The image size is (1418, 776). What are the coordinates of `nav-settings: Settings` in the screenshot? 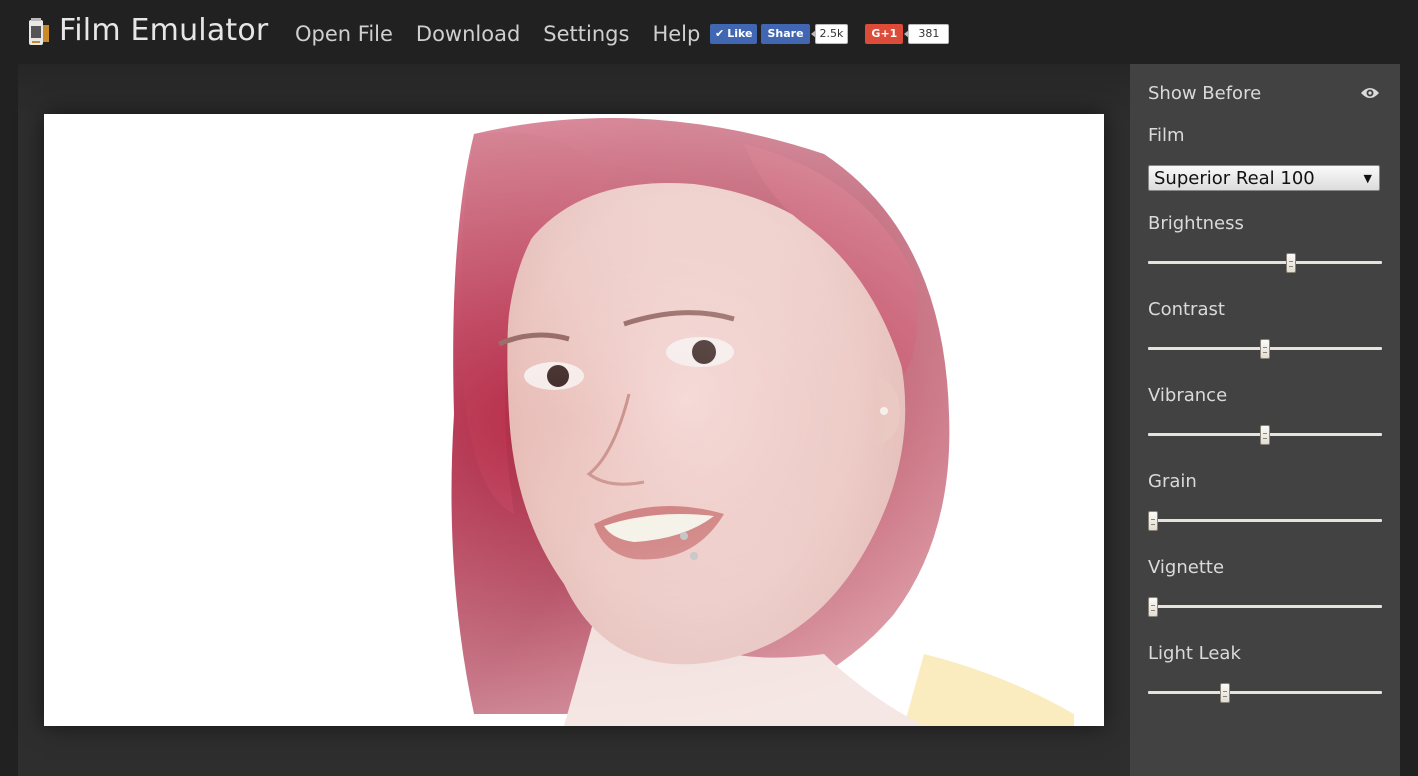 It's located at (586, 34).